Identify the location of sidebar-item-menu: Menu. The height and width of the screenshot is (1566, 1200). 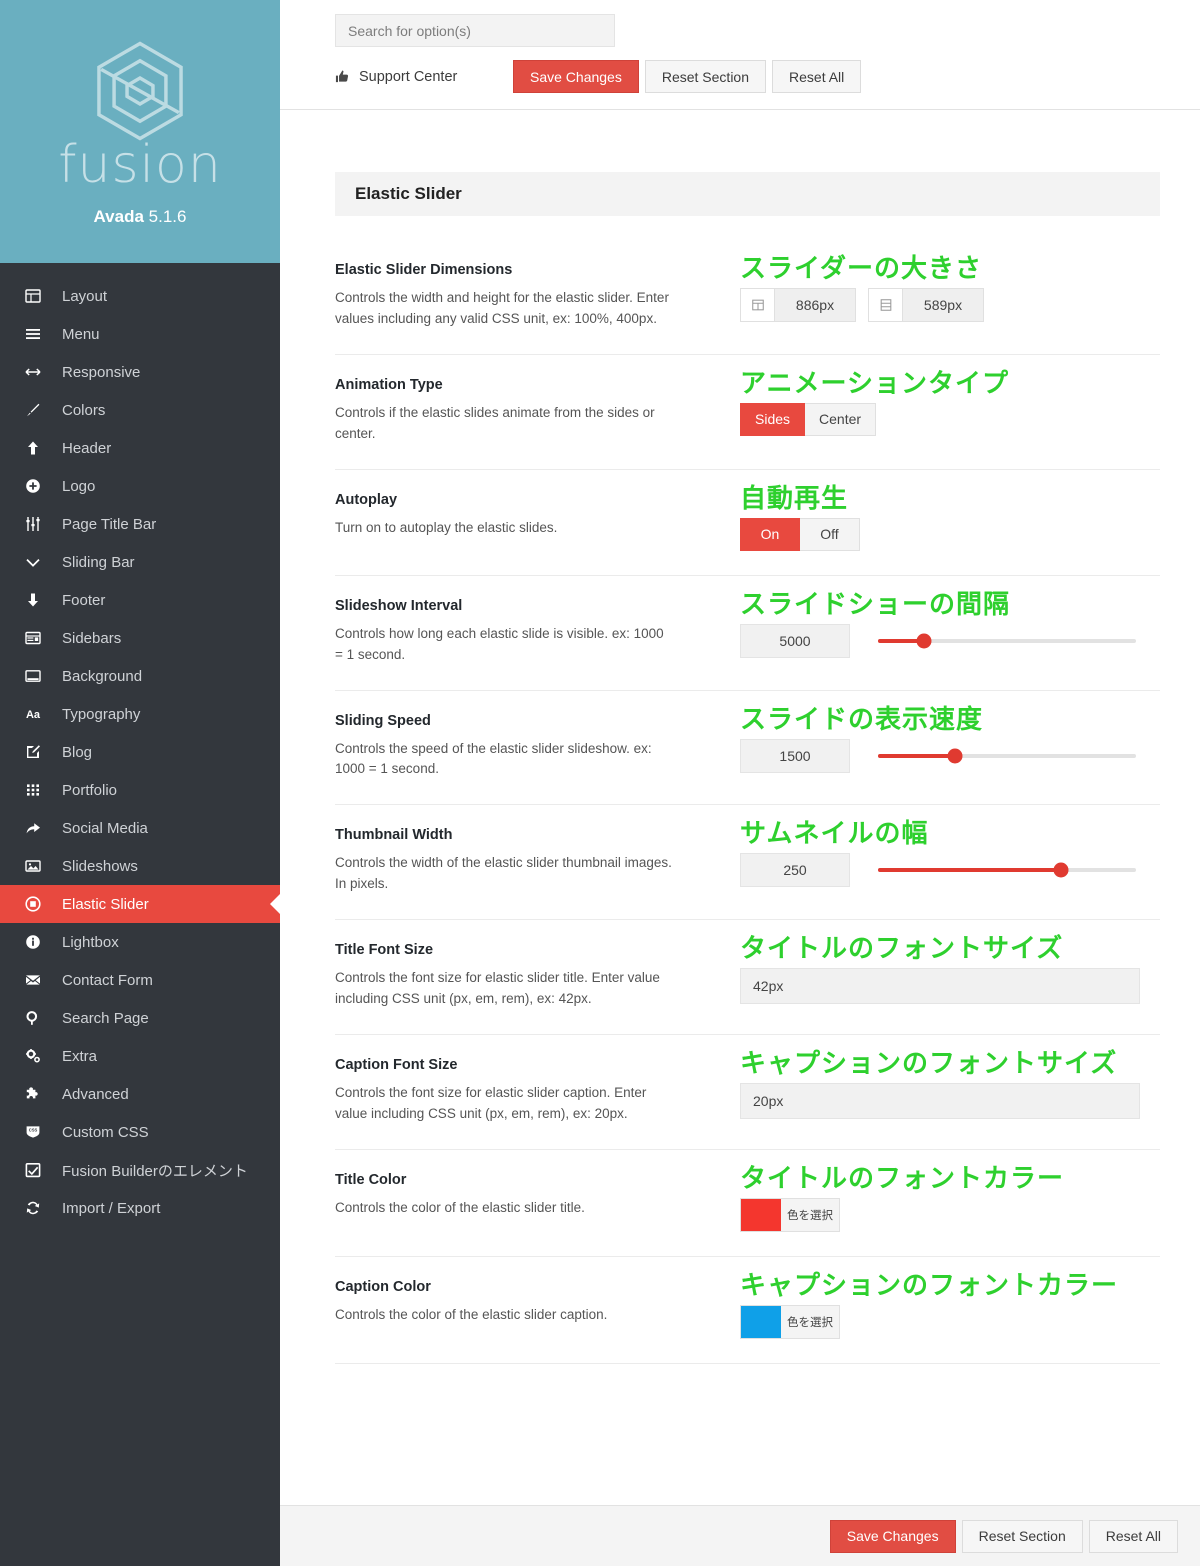
(140, 334).